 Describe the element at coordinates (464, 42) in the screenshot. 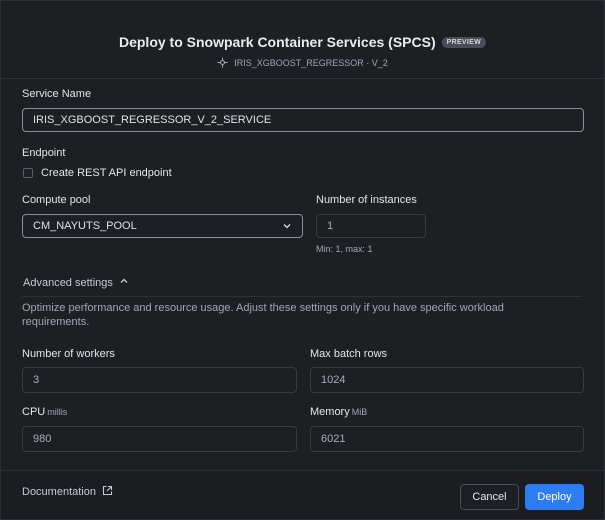

I see `preview-badge: PREVIEW` at that location.